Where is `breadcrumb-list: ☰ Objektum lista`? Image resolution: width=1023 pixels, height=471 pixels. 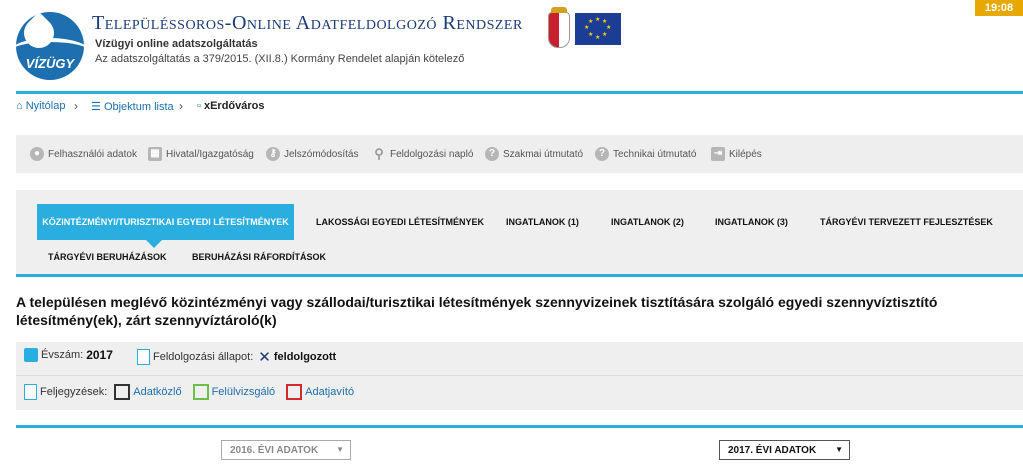 breadcrumb-list: ☰ Objektum lista is located at coordinates (132, 106).